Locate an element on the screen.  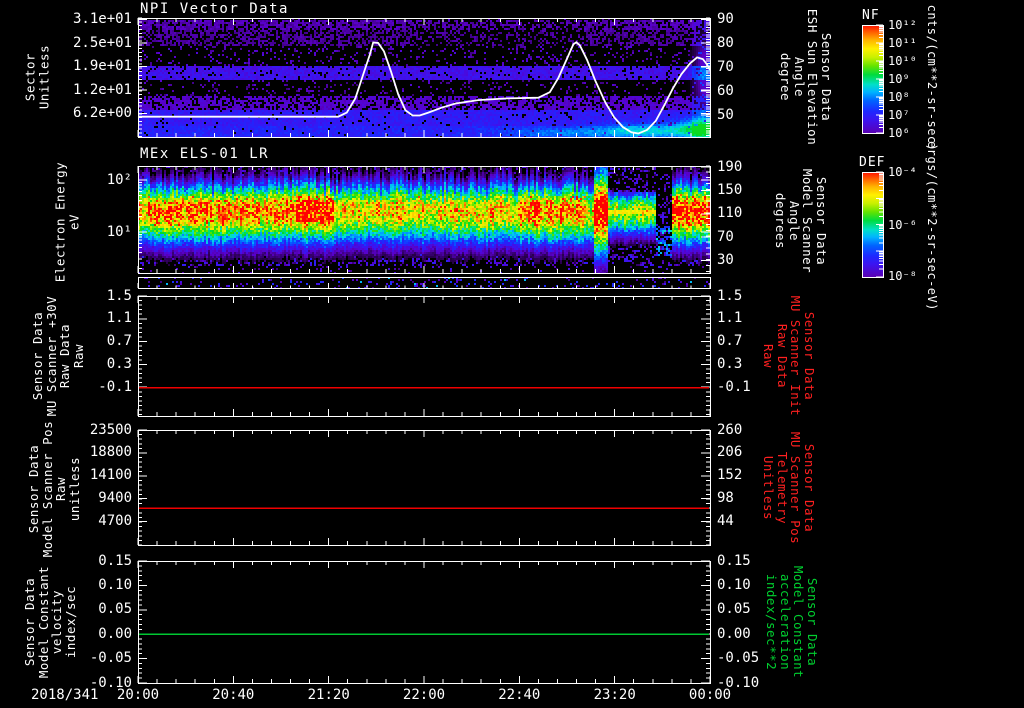
x-tick-label: 20:40 is located at coordinates (233, 695).